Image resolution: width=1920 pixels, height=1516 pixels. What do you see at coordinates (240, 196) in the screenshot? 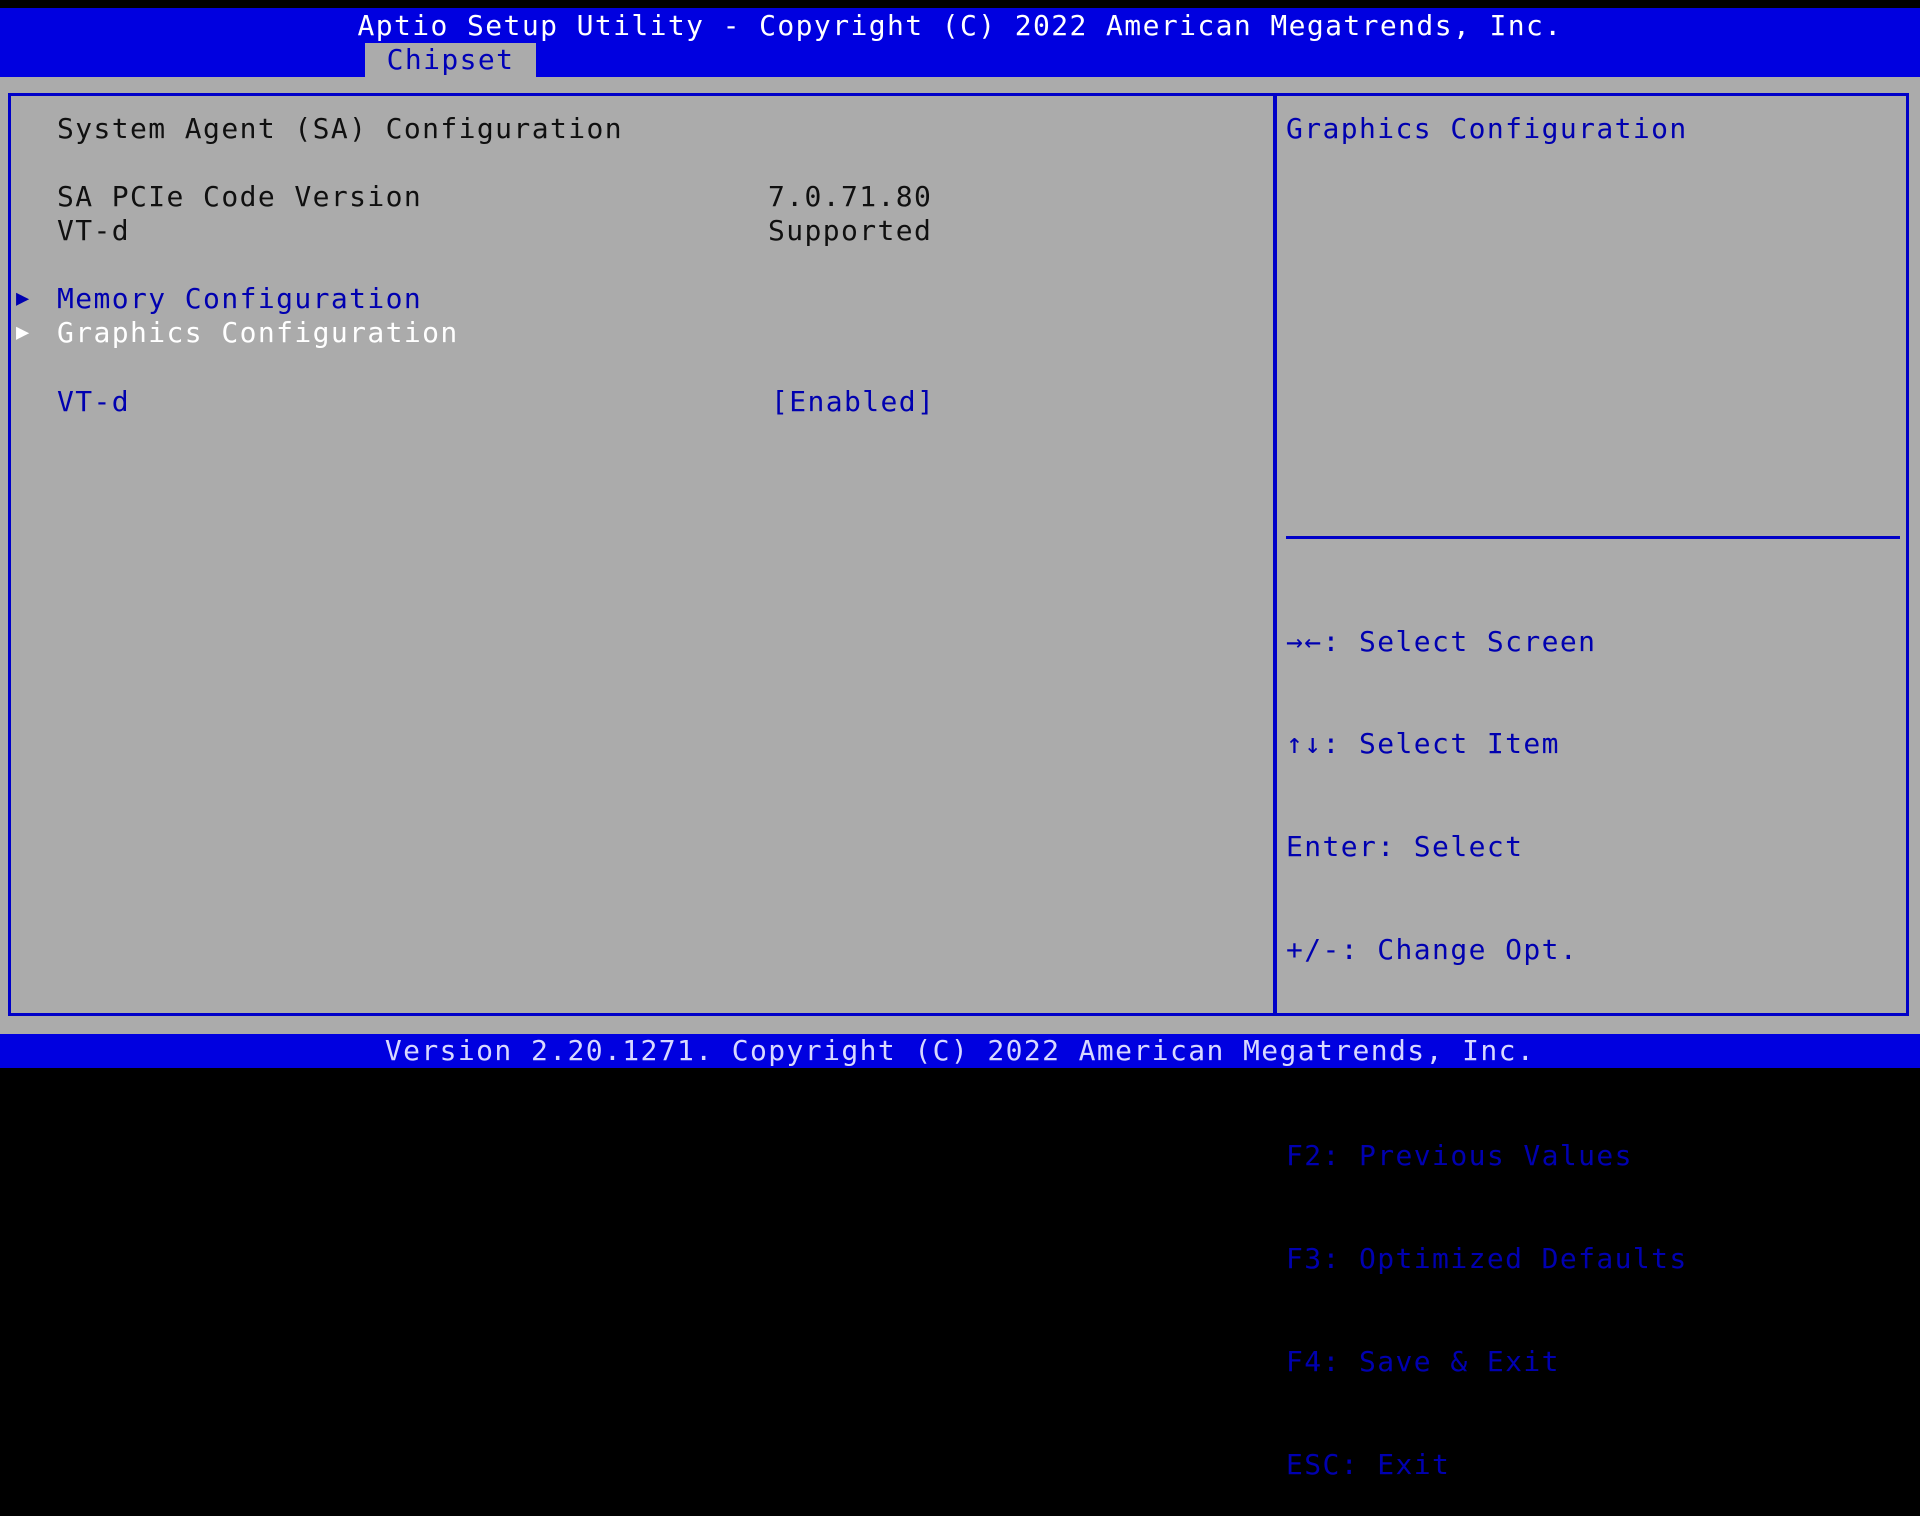
I see `info-label-sa-pcie-version: SA PCIe Code Version` at bounding box center [240, 196].